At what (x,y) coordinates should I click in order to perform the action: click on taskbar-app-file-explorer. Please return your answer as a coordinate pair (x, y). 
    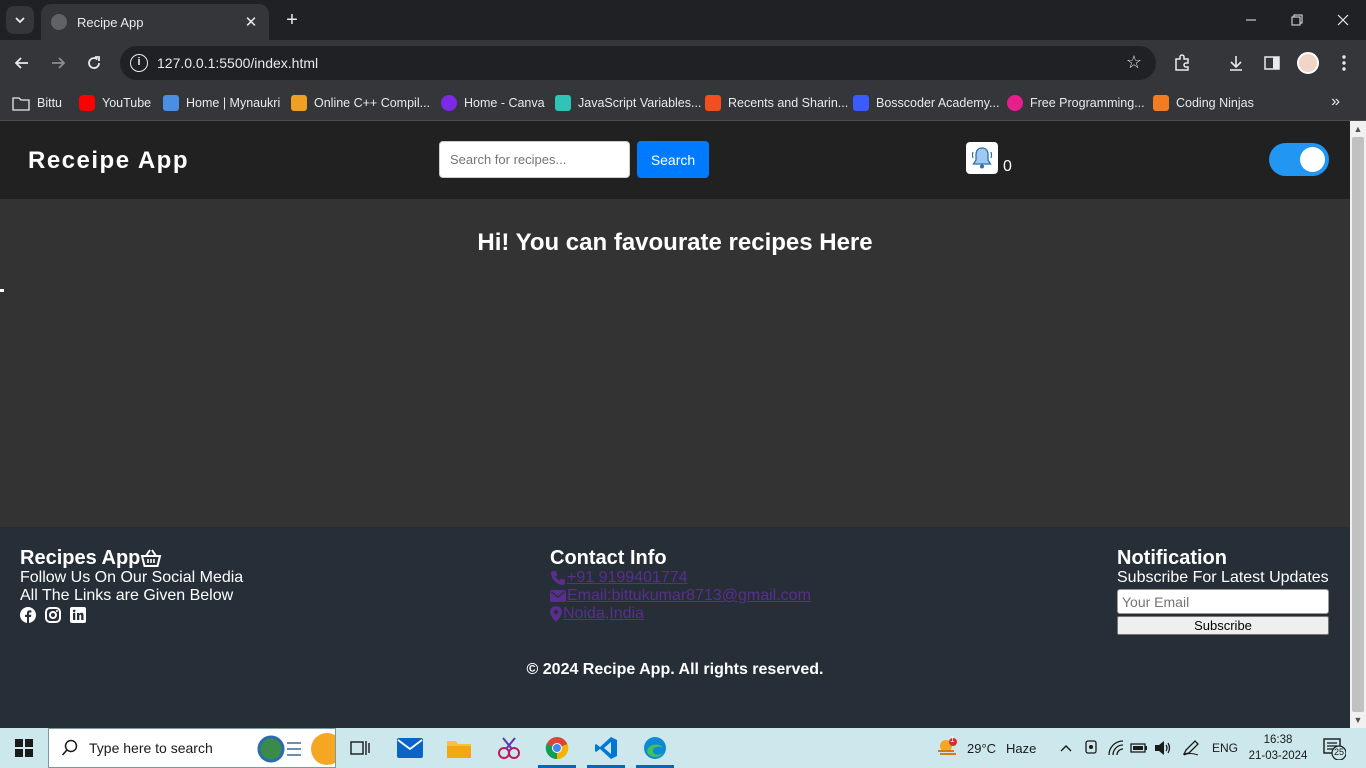
    Looking at the image, I should click on (459, 748).